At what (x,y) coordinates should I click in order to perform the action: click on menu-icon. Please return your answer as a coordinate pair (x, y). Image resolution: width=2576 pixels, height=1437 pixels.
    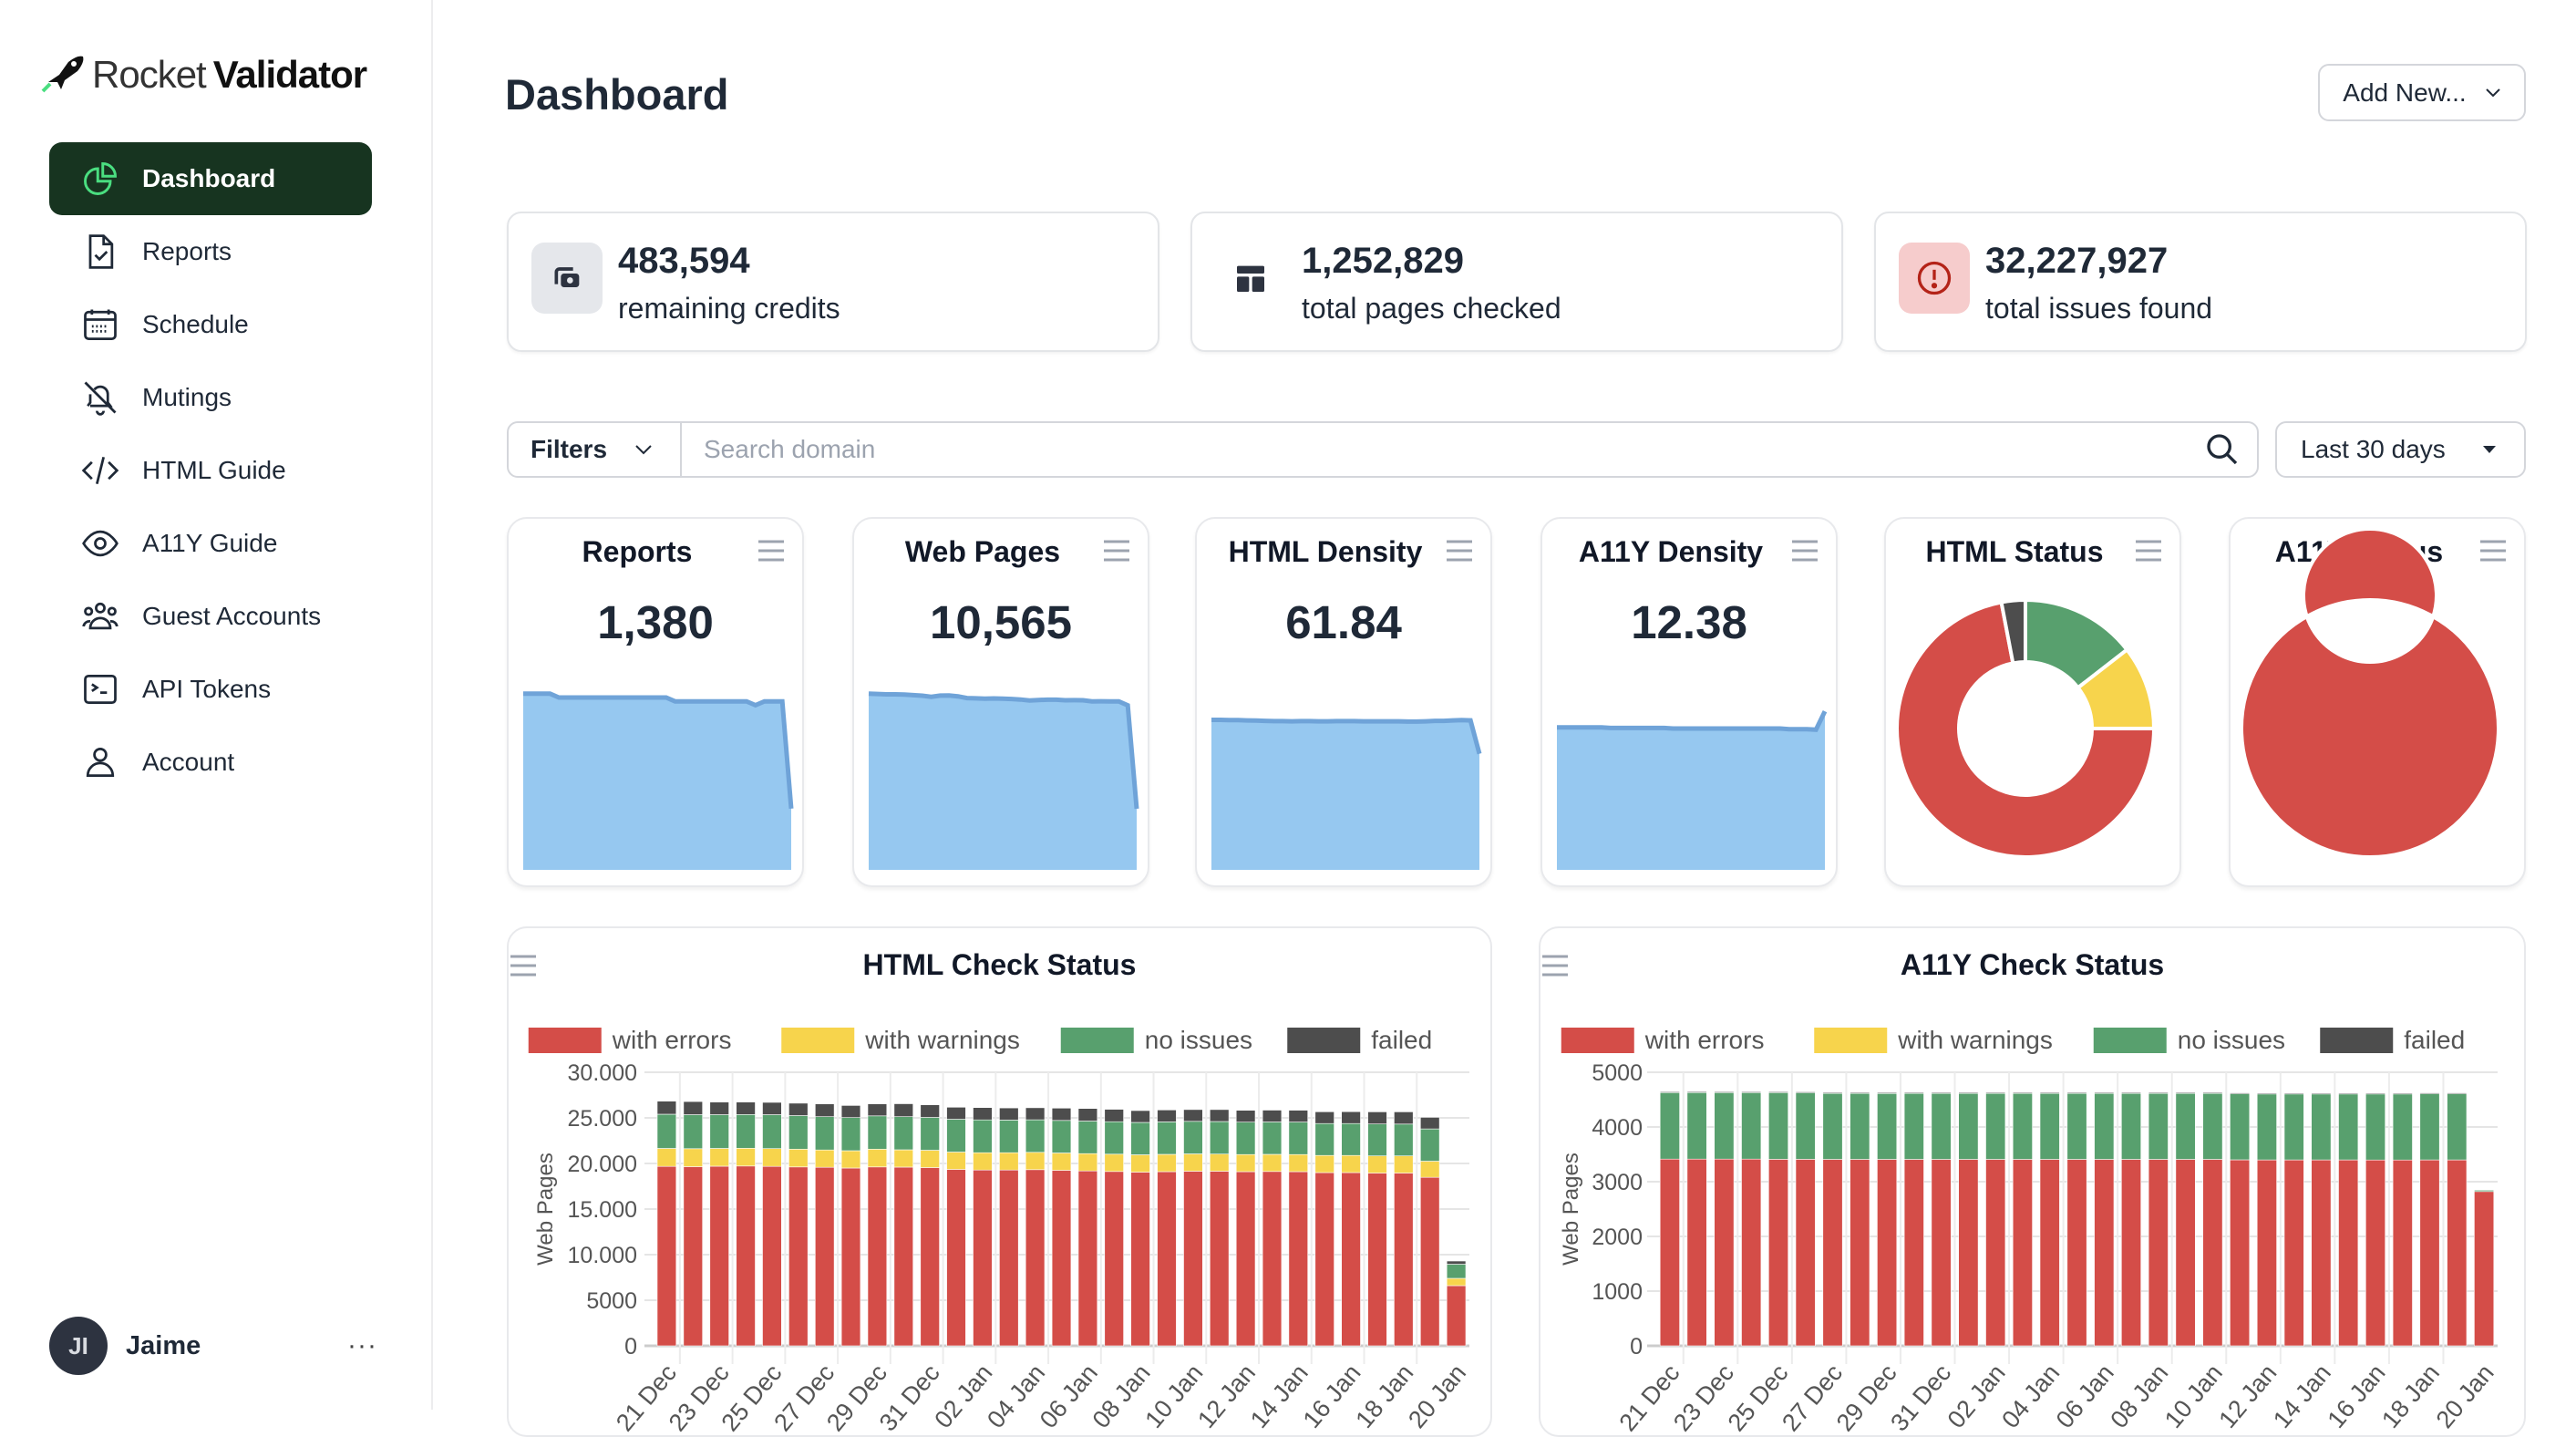
    Looking at the image, I should click on (523, 965).